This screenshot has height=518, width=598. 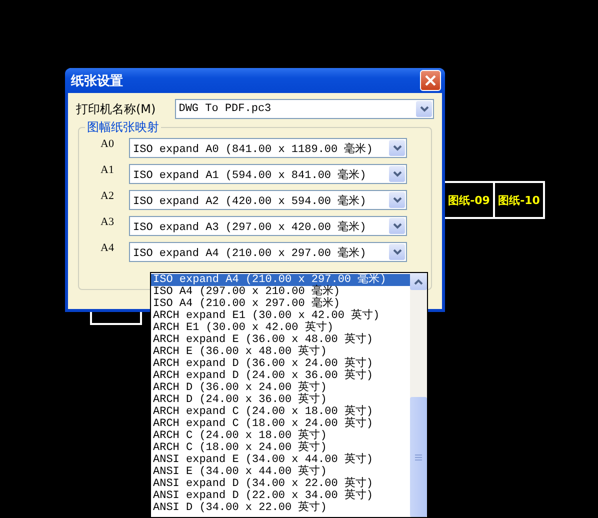 I want to click on list-item: ANSI D (34.00 x 22.00 英寸), so click(x=280, y=508).